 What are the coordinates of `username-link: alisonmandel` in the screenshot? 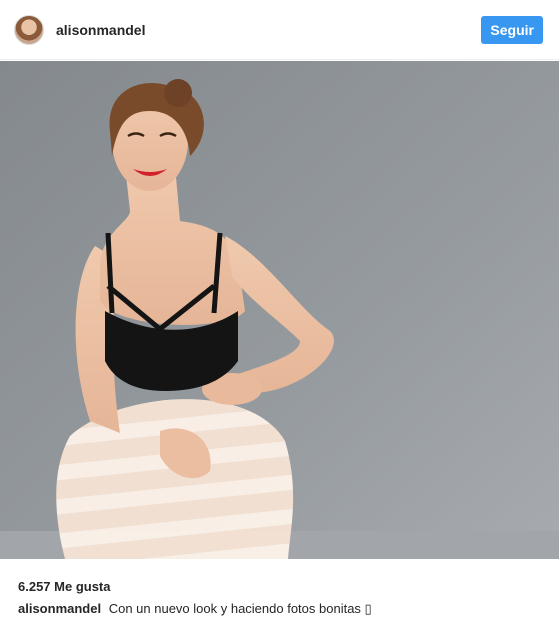 It's located at (100, 30).